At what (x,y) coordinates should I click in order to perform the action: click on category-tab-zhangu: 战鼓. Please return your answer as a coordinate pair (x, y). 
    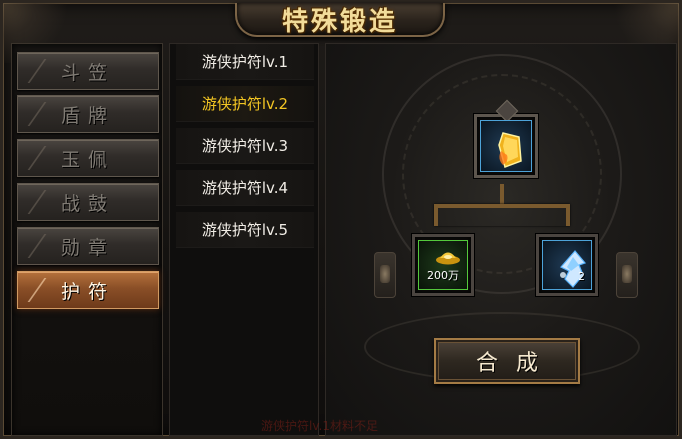
    Looking at the image, I should click on (88, 202).